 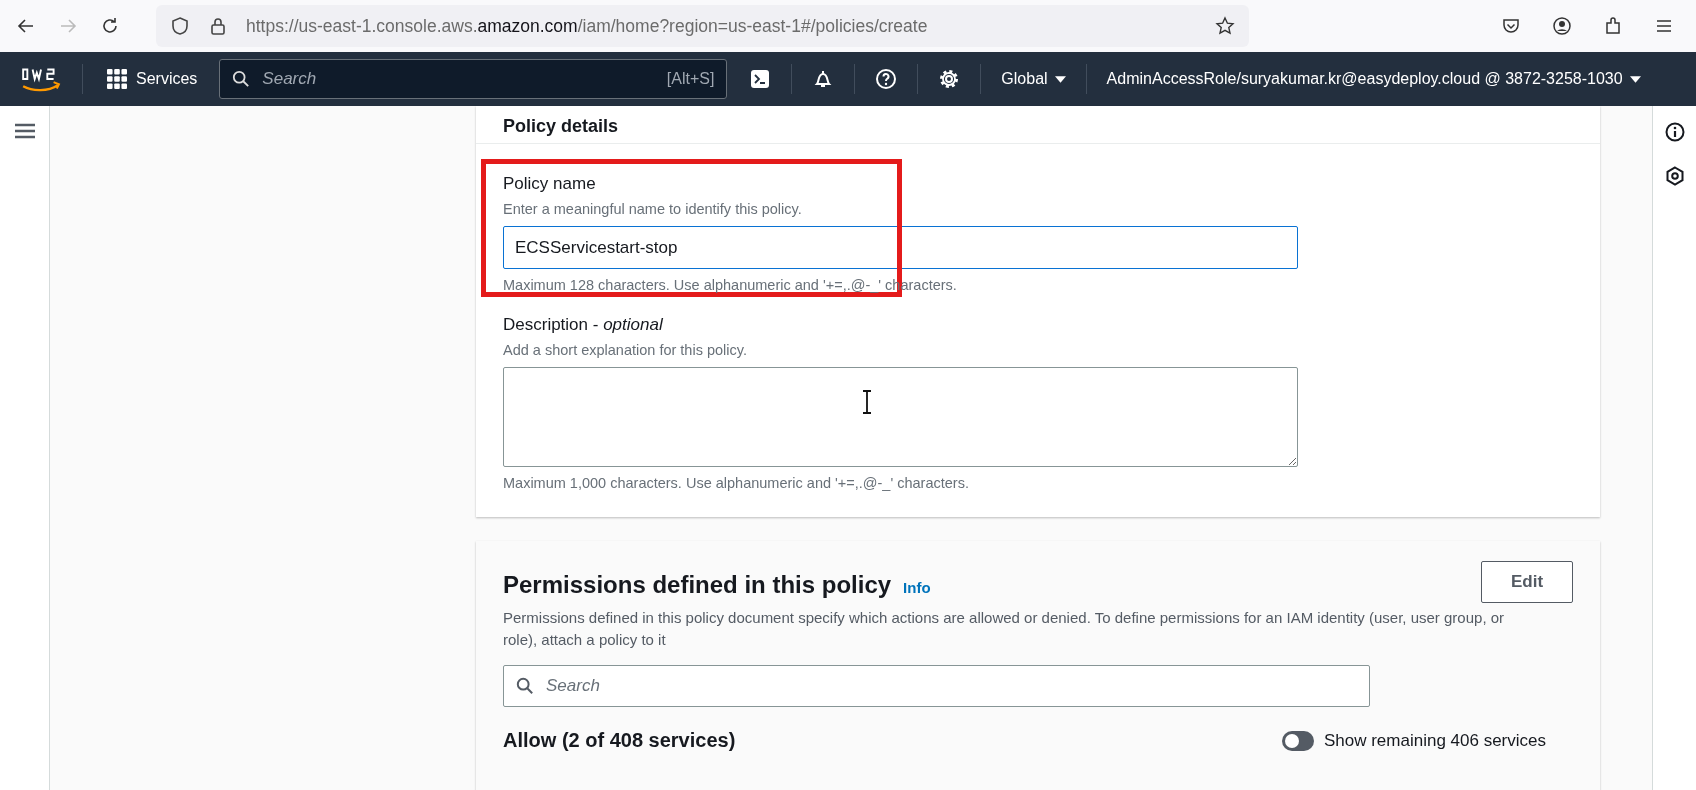 I want to click on info-link: Info, so click(x=917, y=587).